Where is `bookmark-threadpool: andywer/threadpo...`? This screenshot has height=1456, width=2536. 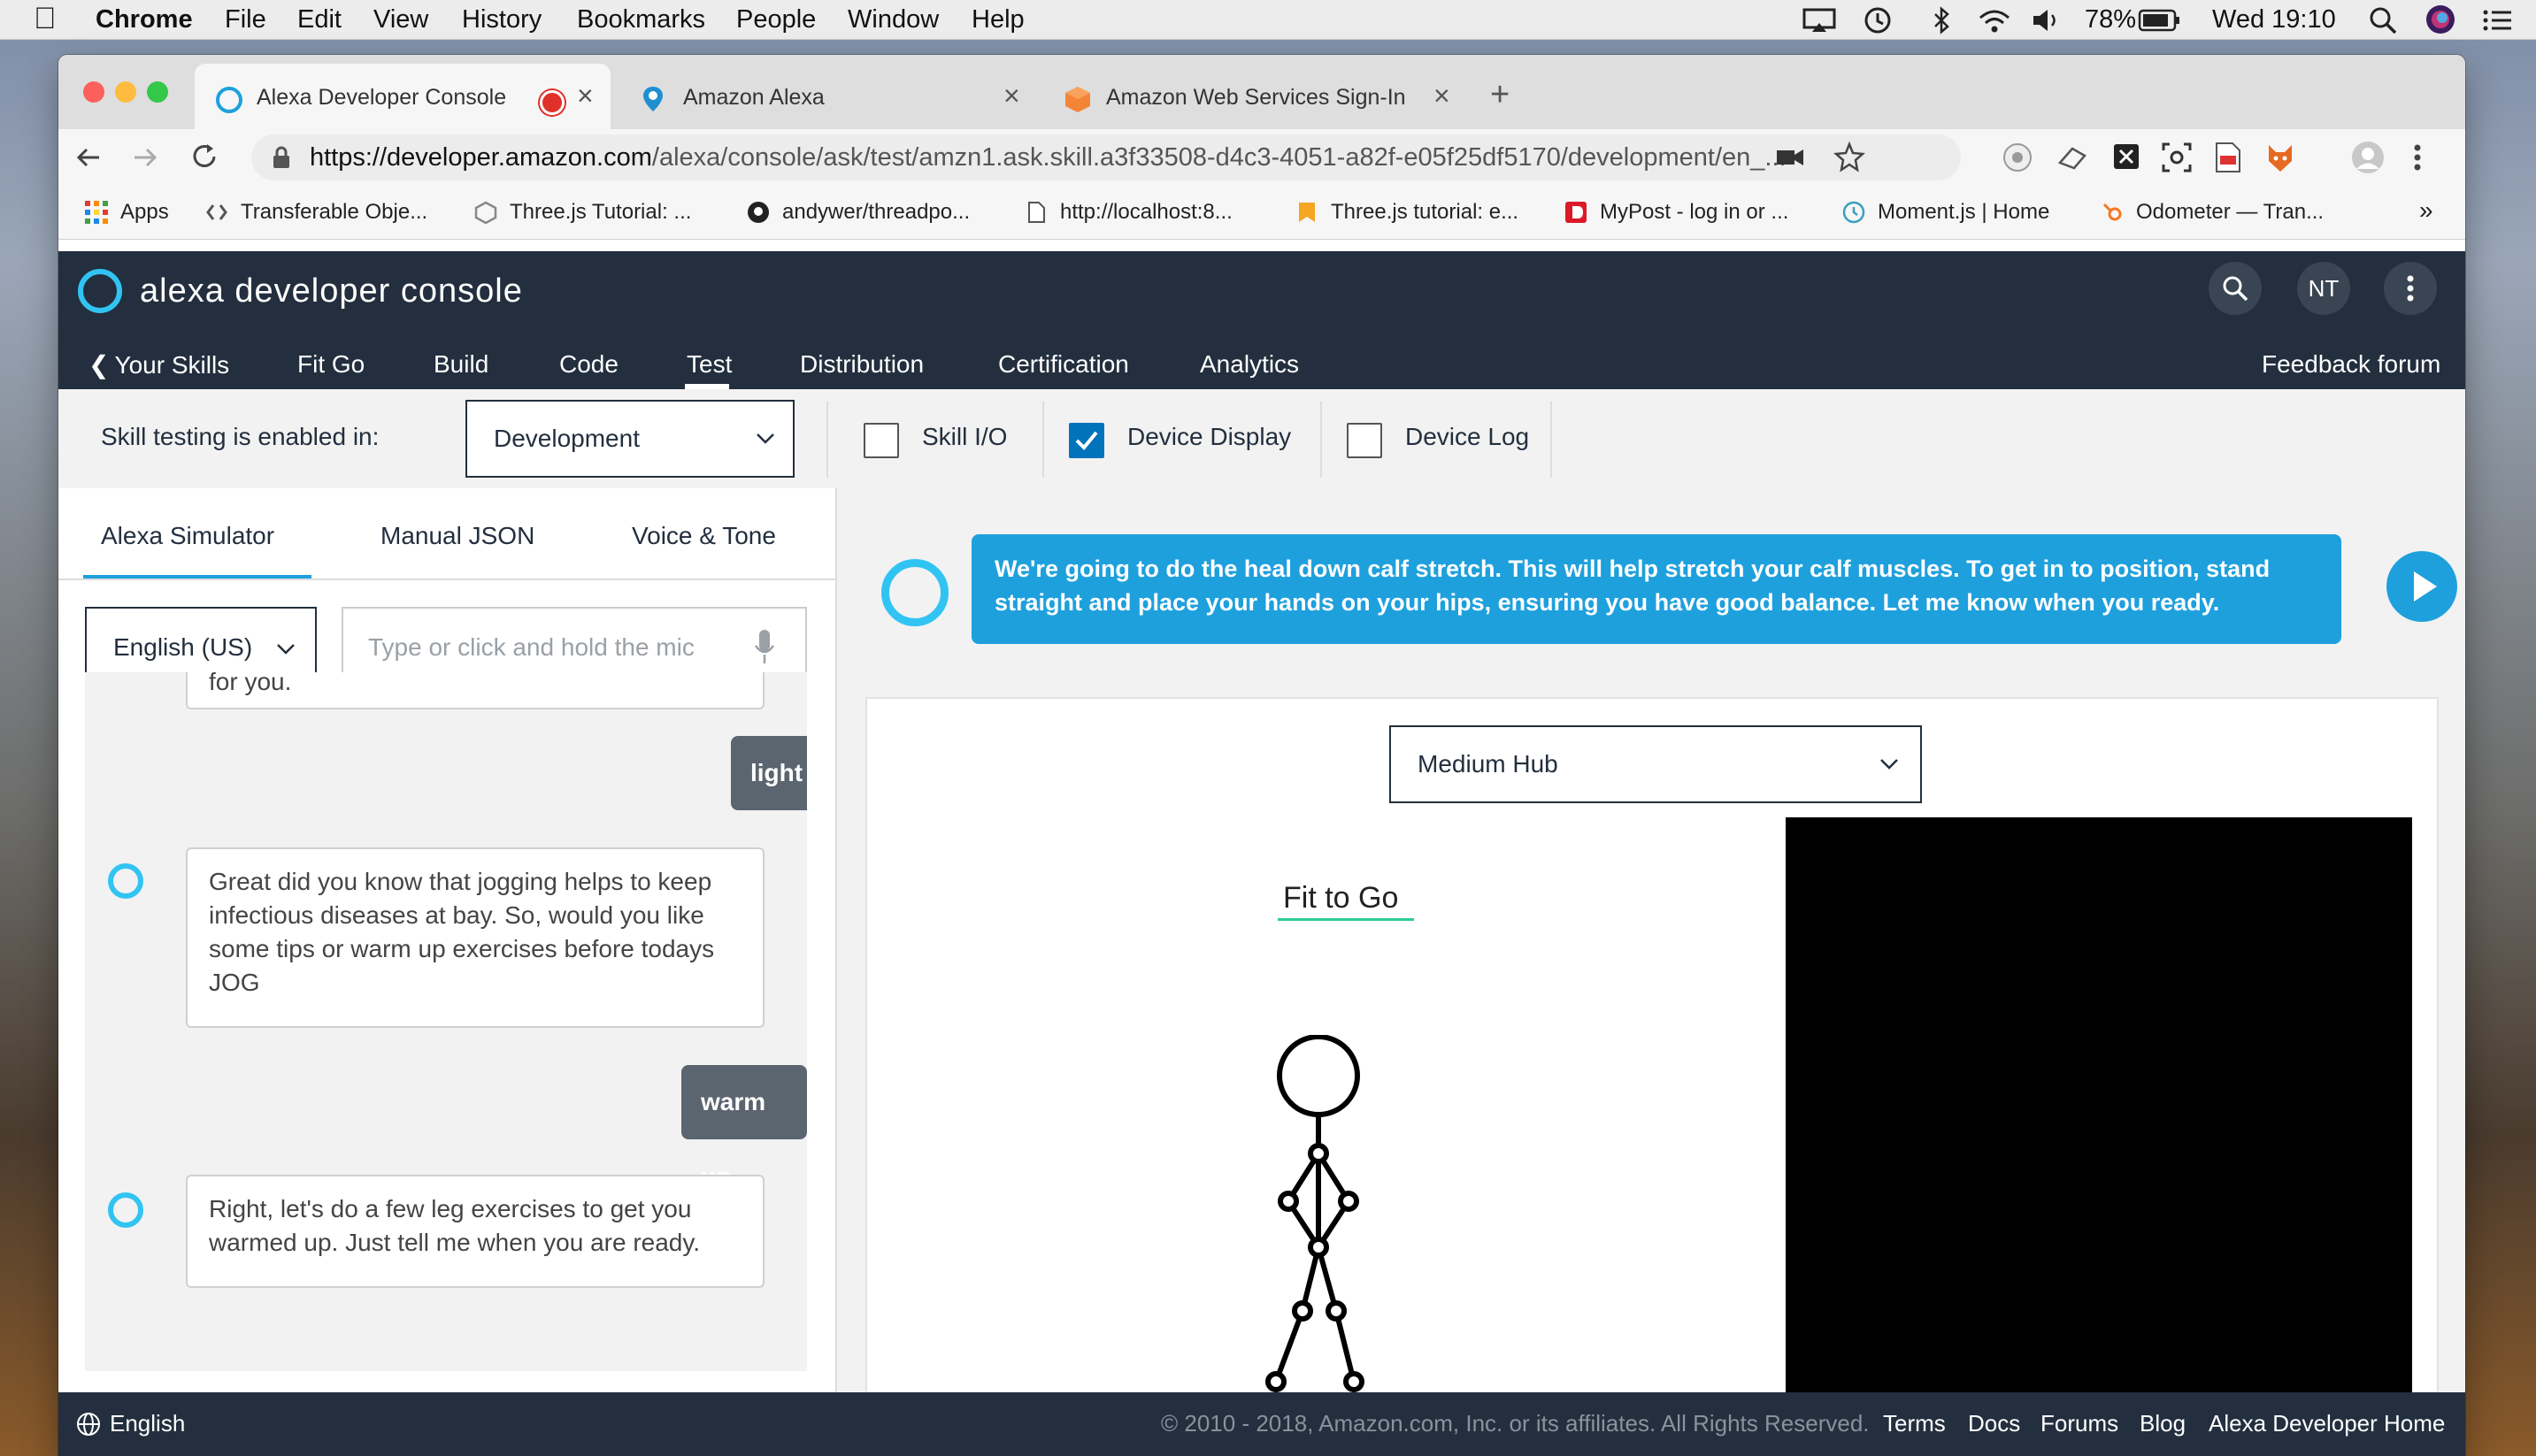 bookmark-threadpool: andywer/threadpo... is located at coordinates (858, 212).